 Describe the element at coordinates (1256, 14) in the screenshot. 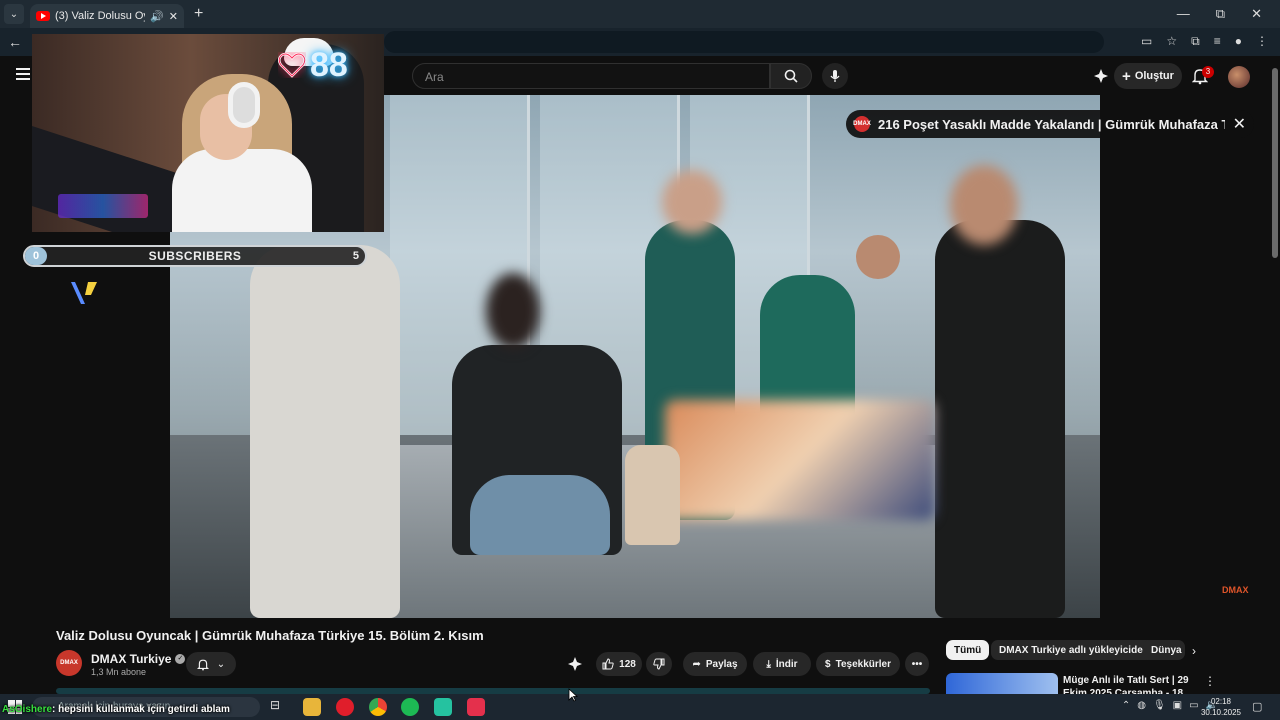

I see `window-close-button: ✕` at that location.